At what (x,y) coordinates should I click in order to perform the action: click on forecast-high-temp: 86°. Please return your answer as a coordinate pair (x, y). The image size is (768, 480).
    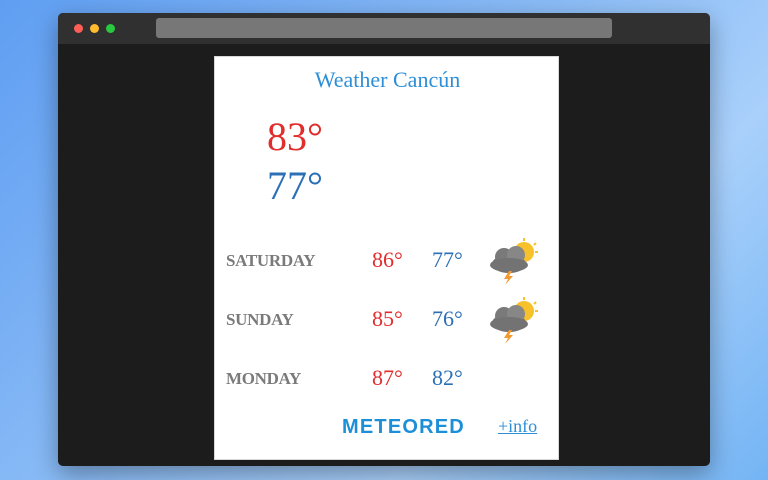
    Looking at the image, I should click on (387, 259).